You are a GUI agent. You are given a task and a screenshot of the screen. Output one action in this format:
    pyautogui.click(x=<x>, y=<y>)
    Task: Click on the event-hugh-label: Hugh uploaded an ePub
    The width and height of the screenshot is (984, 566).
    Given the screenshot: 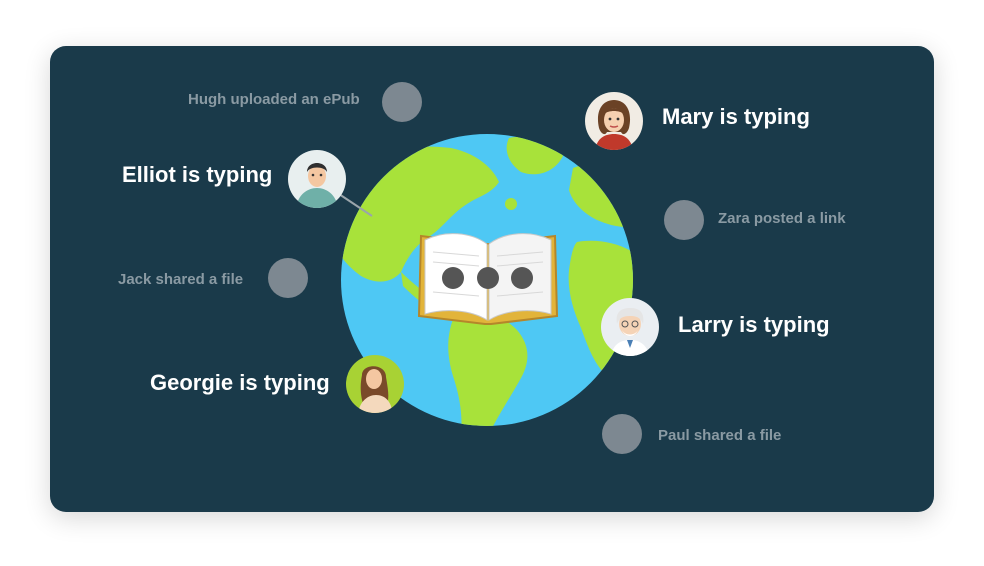 What is the action you would take?
    pyautogui.click(x=274, y=99)
    